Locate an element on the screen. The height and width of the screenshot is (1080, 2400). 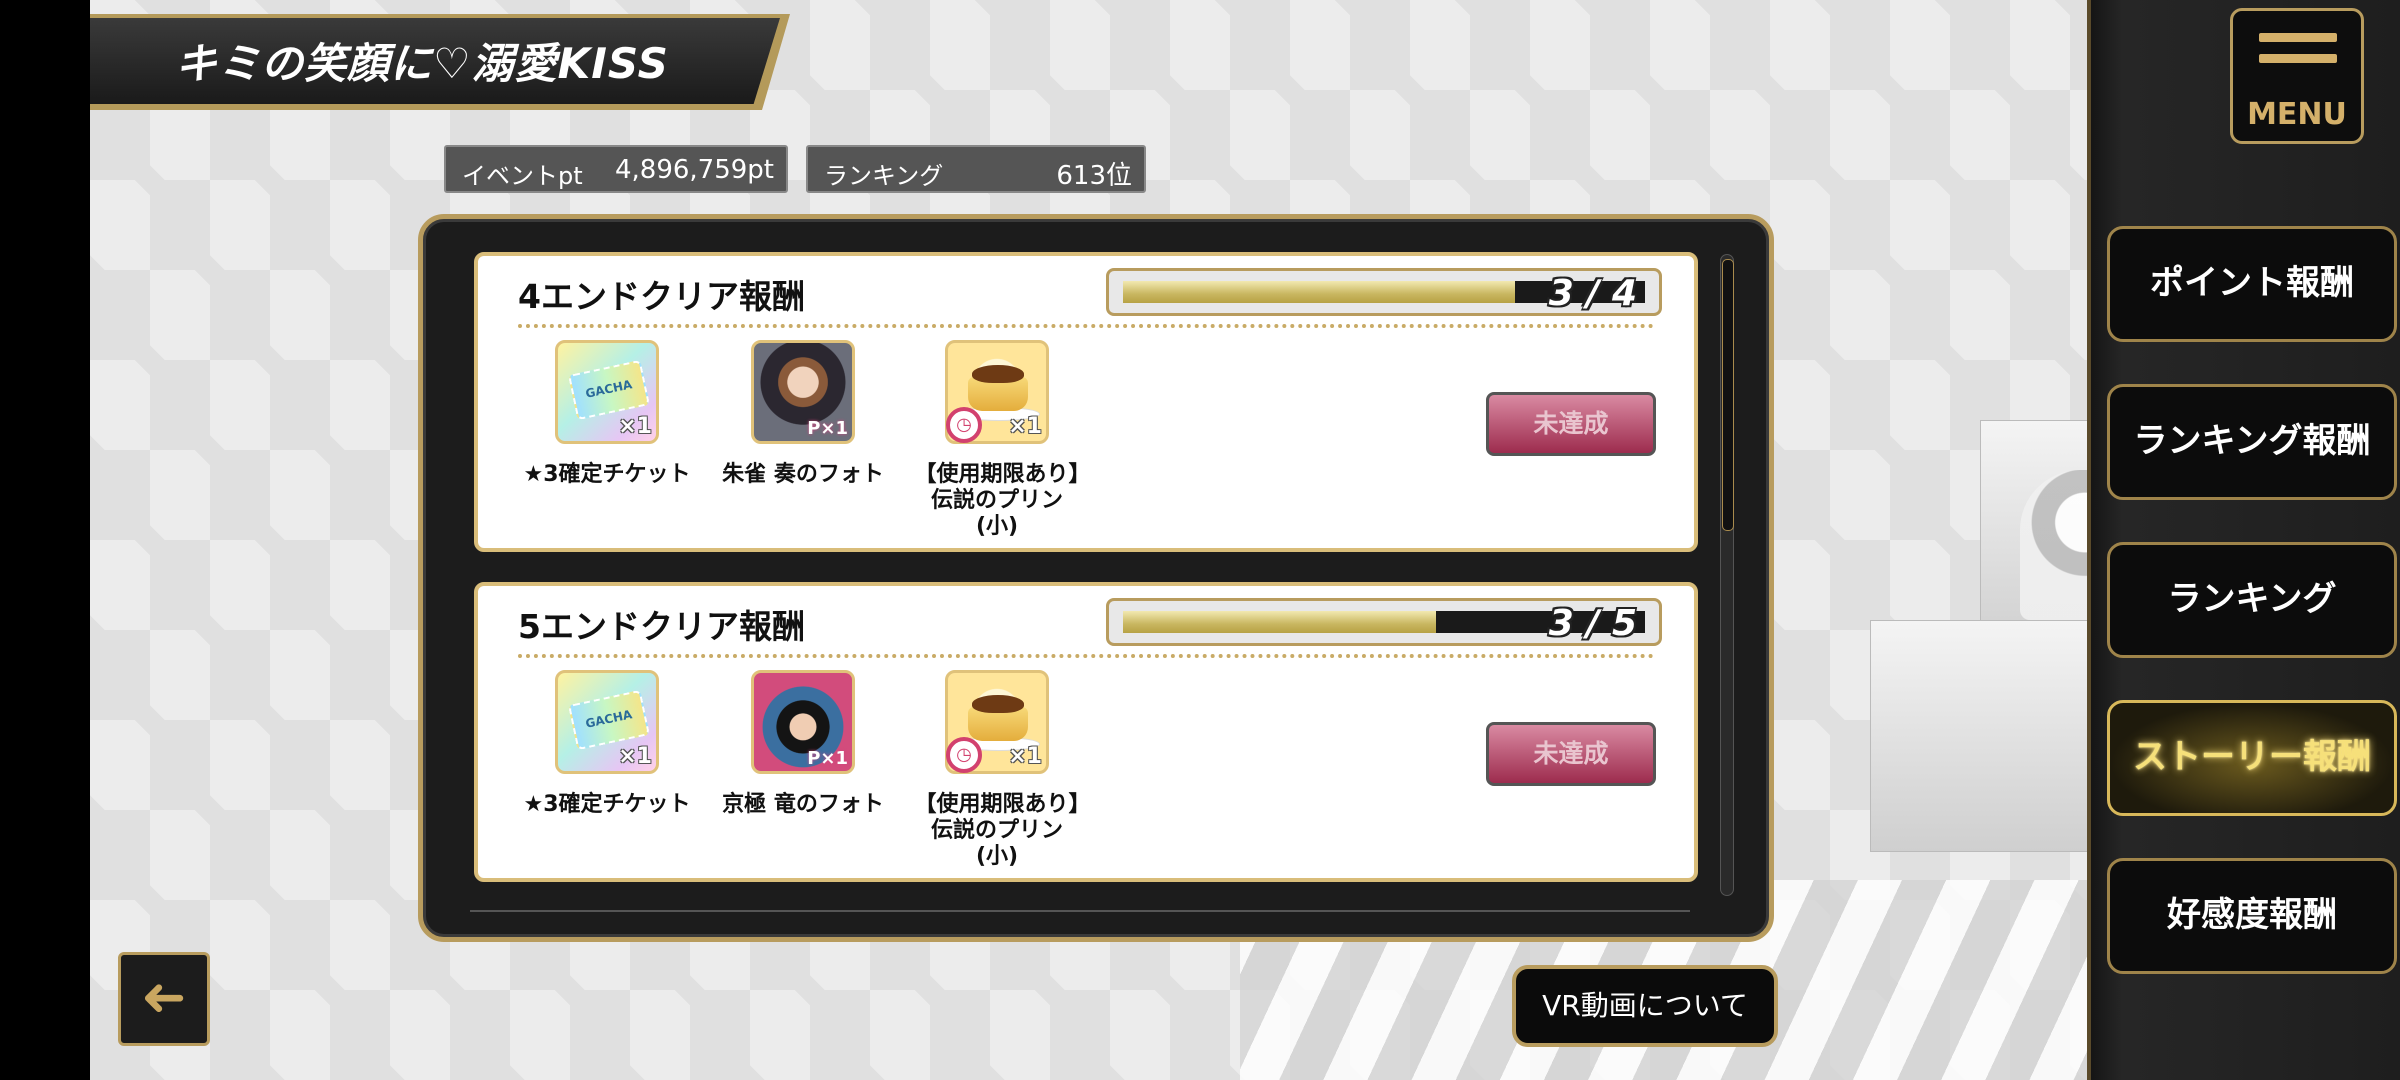
progress-bar: 3 / 4 is located at coordinates (1384, 292).